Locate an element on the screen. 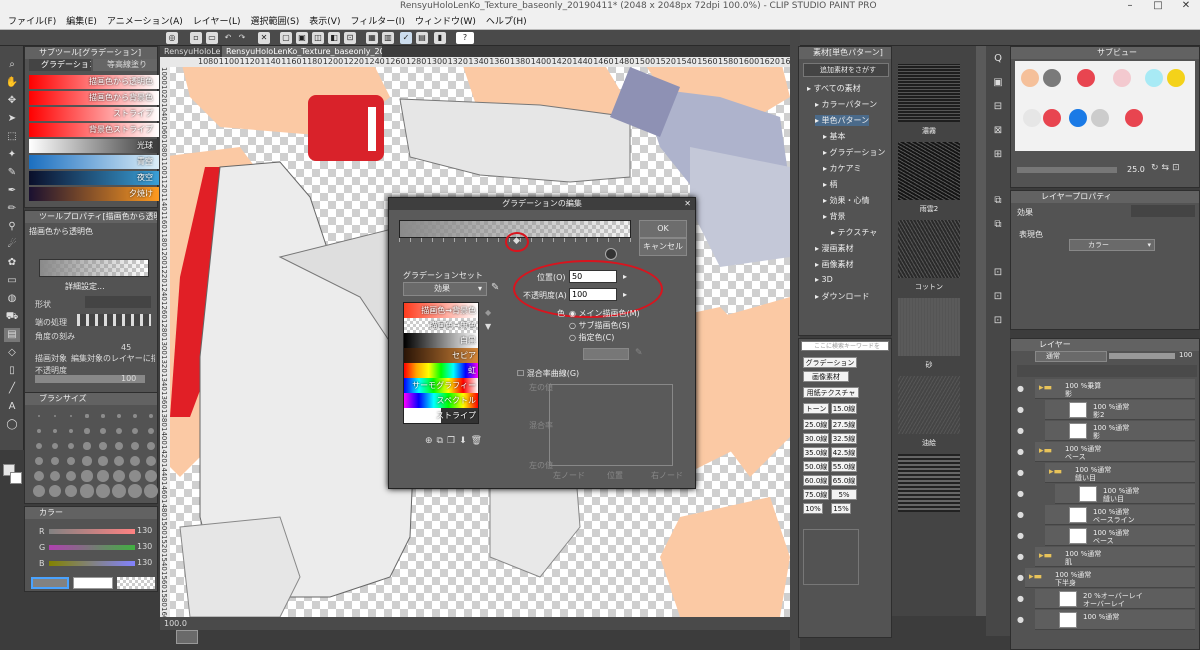  sub-color-swatch is located at coordinates (16, 478).